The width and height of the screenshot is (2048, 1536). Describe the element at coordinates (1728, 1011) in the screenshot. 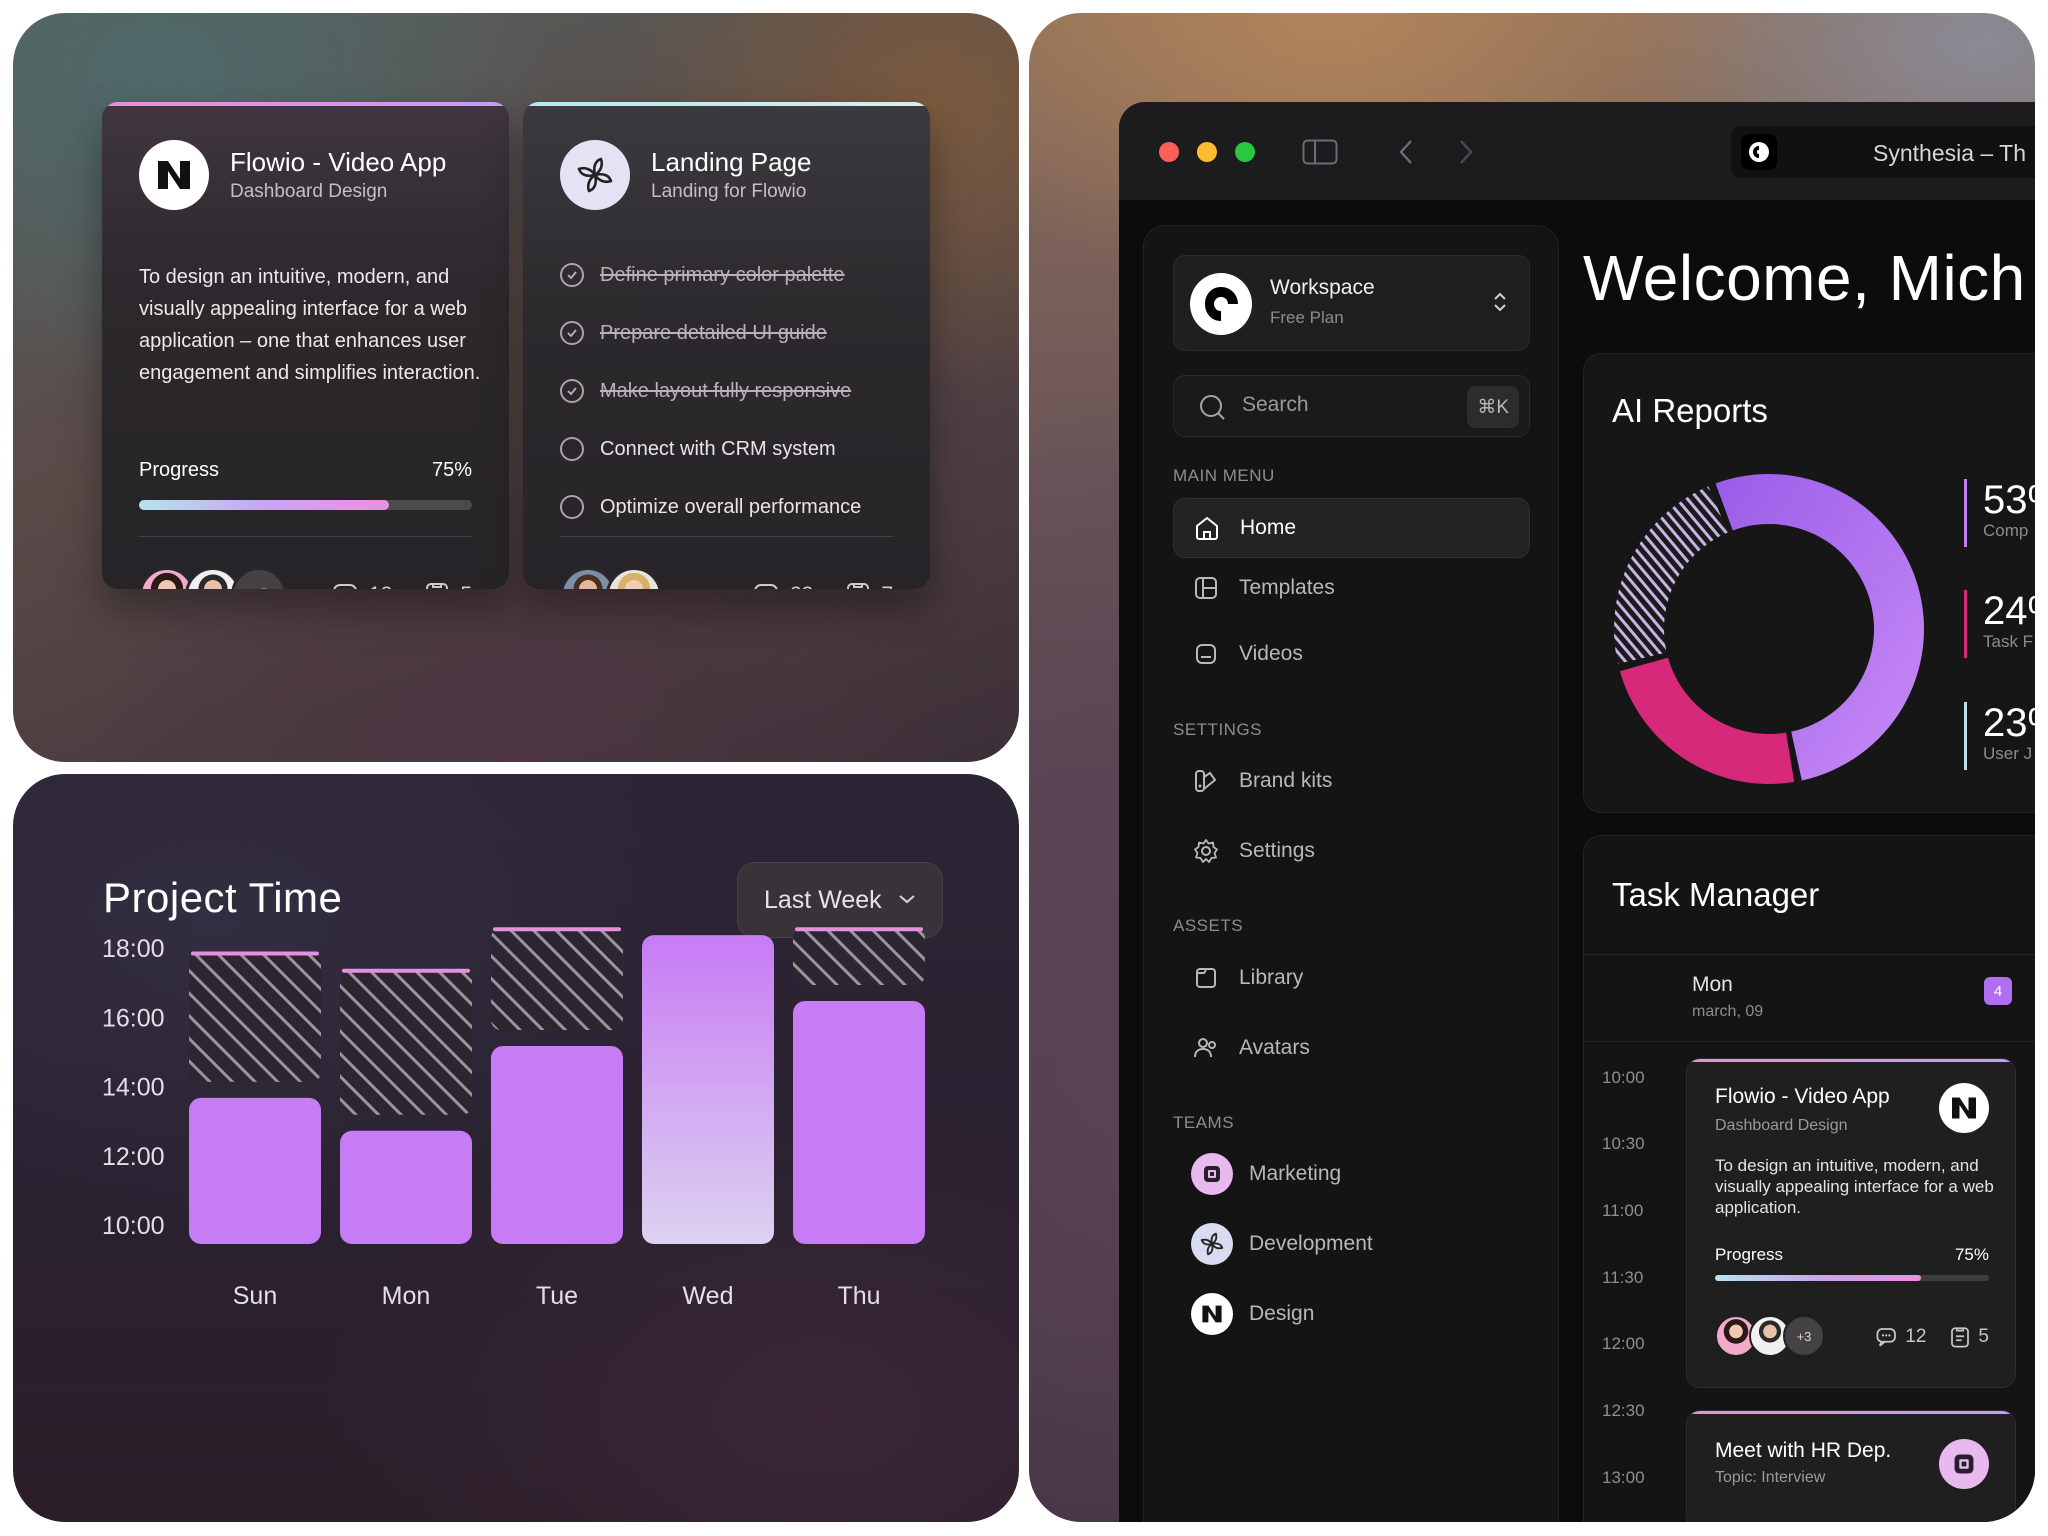

I see `day-date: march, 09` at that location.